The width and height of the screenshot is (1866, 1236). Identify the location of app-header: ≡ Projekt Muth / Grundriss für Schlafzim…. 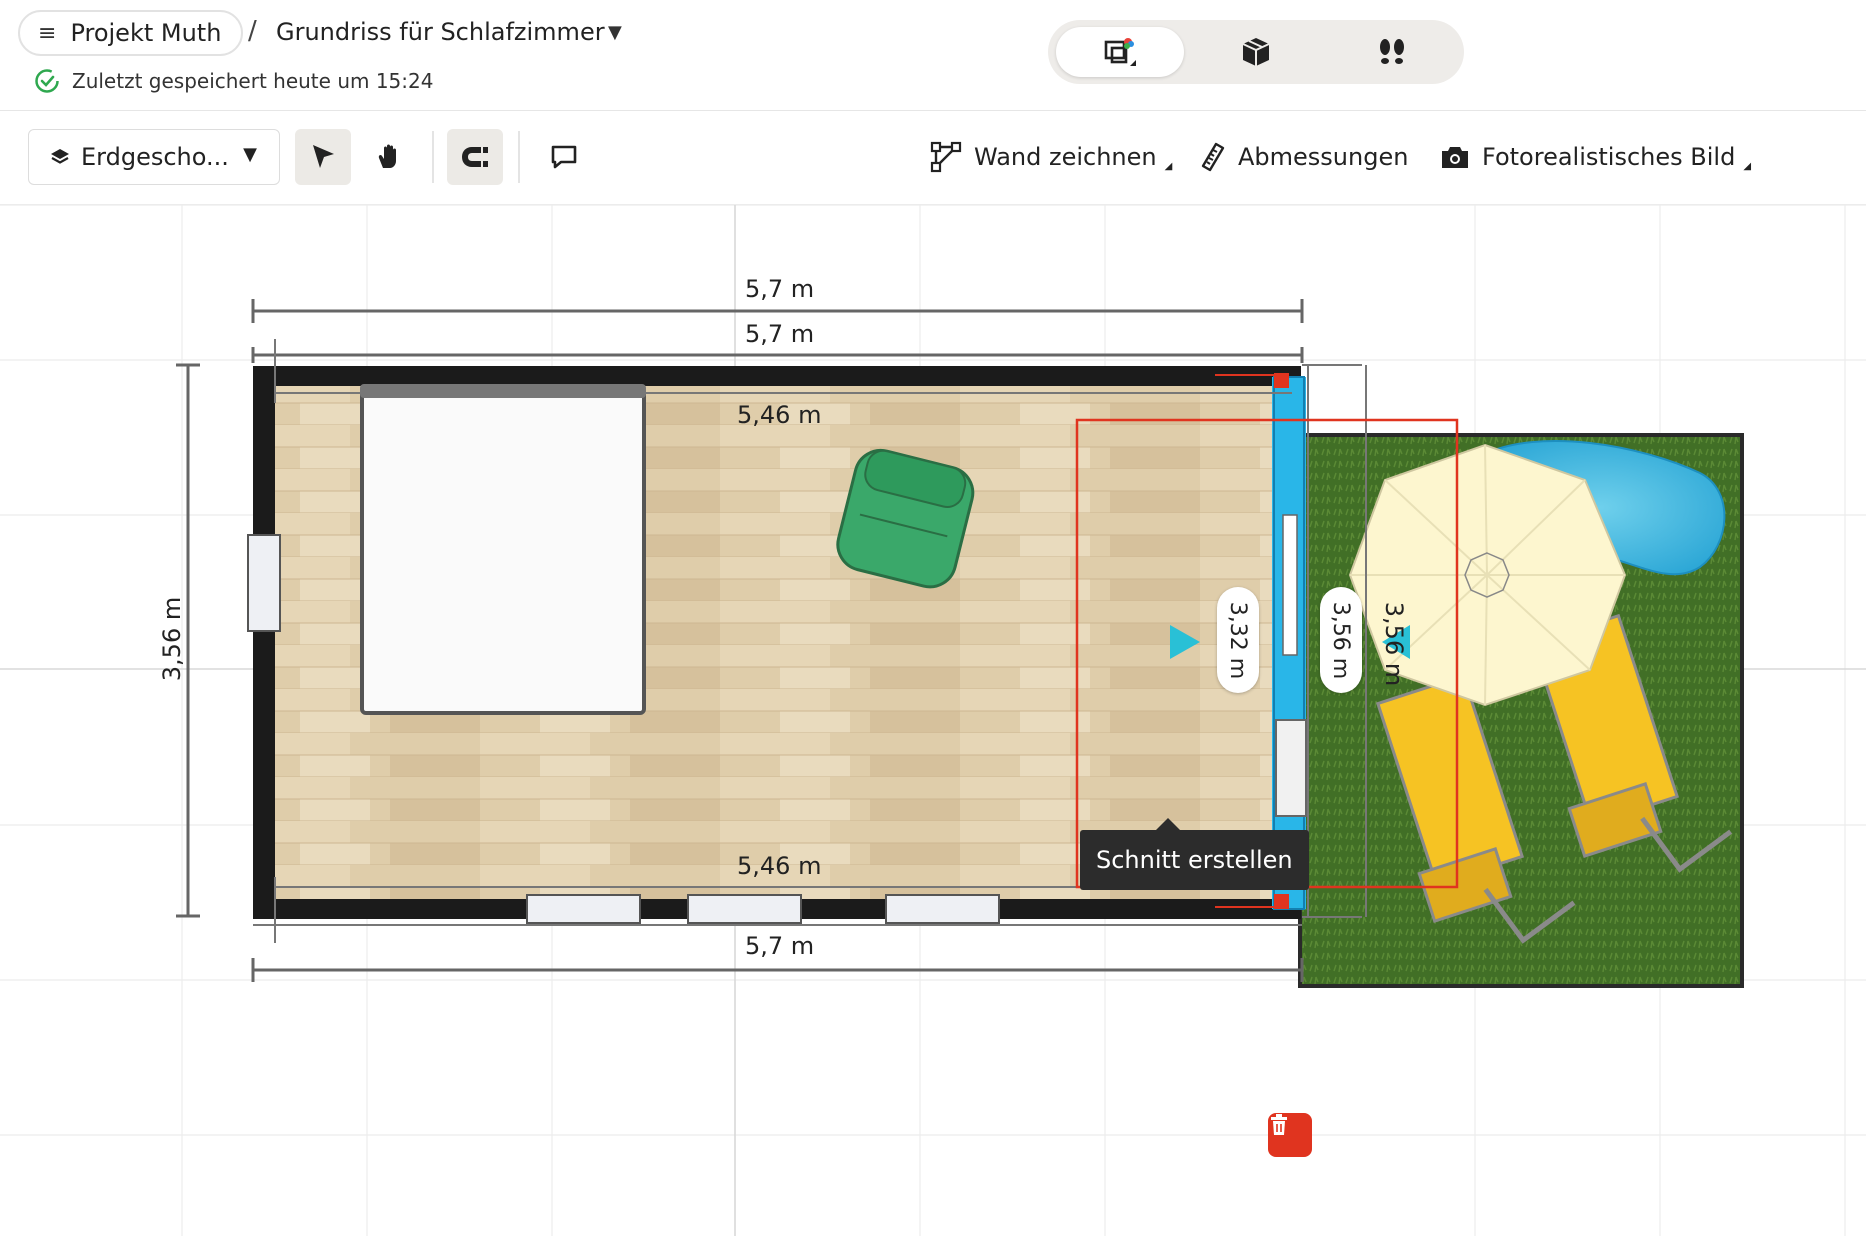
(933, 55).